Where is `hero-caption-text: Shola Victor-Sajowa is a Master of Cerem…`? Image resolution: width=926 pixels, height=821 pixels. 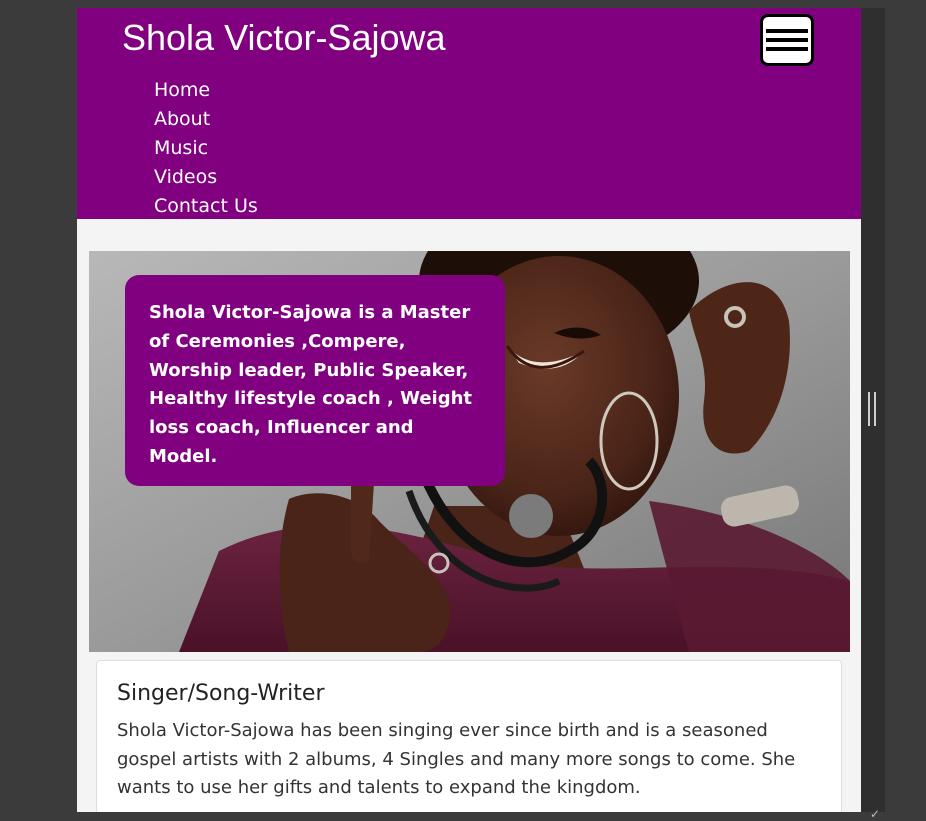 hero-caption-text: Shola Victor-Sajowa is a Master of Cerem… is located at coordinates (311, 384).